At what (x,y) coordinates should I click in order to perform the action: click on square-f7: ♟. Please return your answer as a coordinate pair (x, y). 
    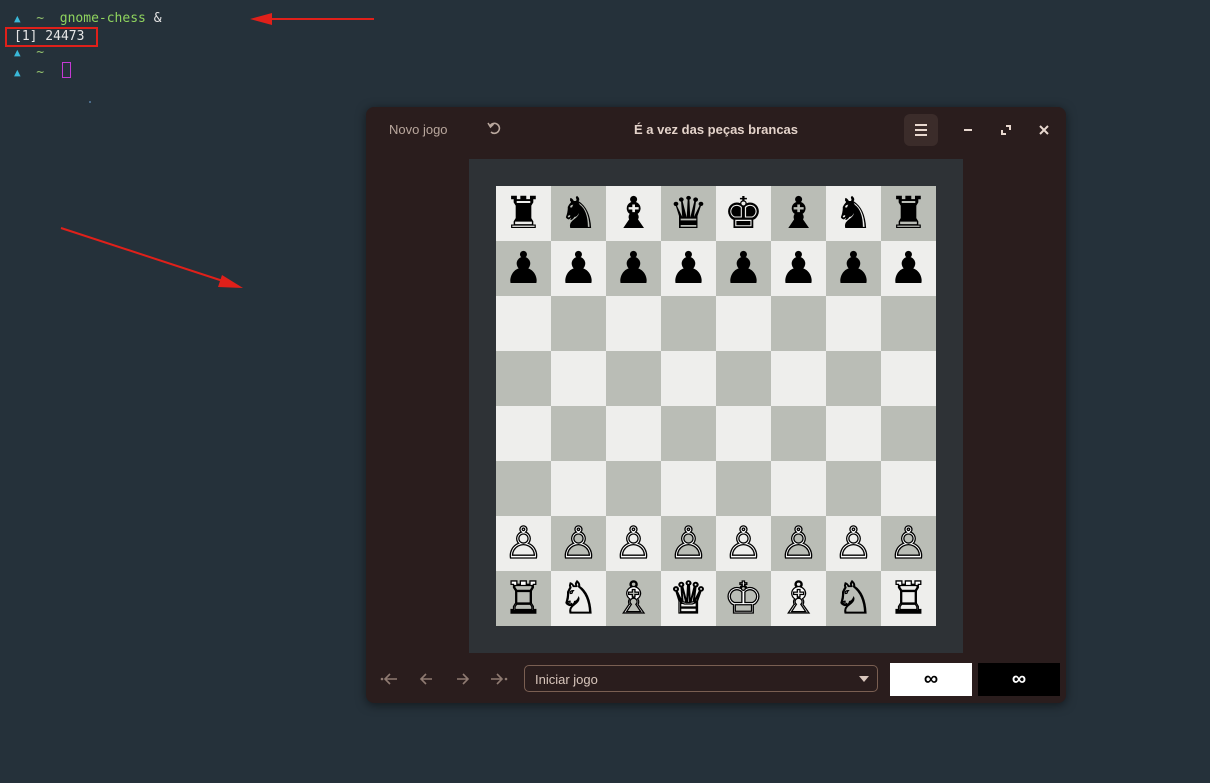
    Looking at the image, I should click on (798, 268).